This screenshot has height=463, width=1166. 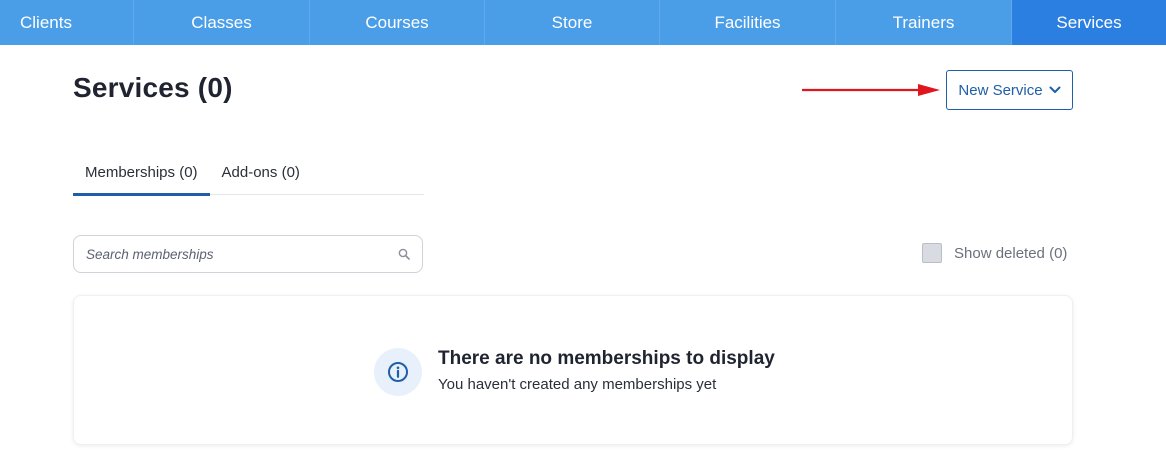 I want to click on nav-item-courses: Courses, so click(x=397, y=22).